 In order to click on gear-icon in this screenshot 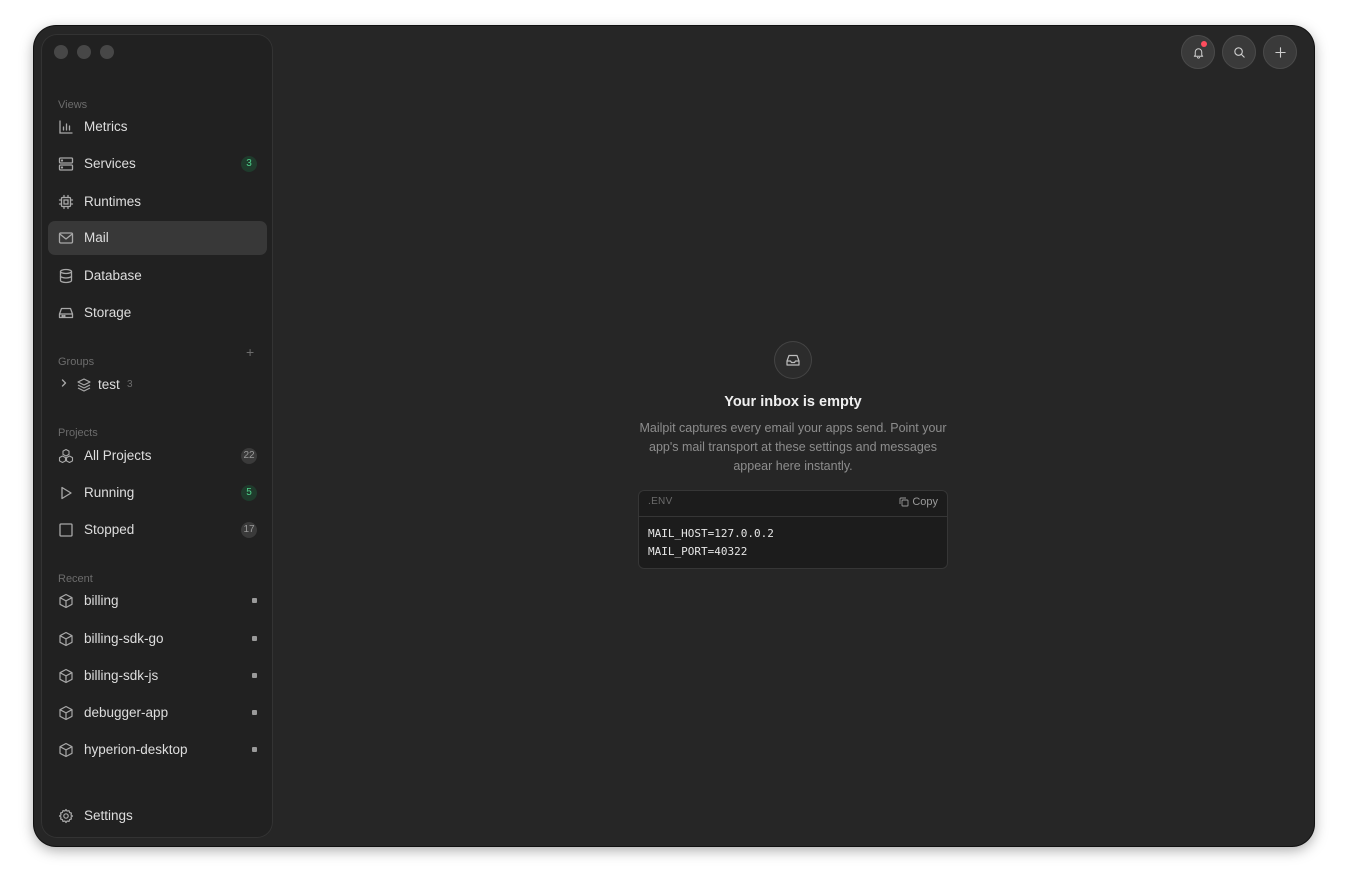, I will do `click(66, 816)`.